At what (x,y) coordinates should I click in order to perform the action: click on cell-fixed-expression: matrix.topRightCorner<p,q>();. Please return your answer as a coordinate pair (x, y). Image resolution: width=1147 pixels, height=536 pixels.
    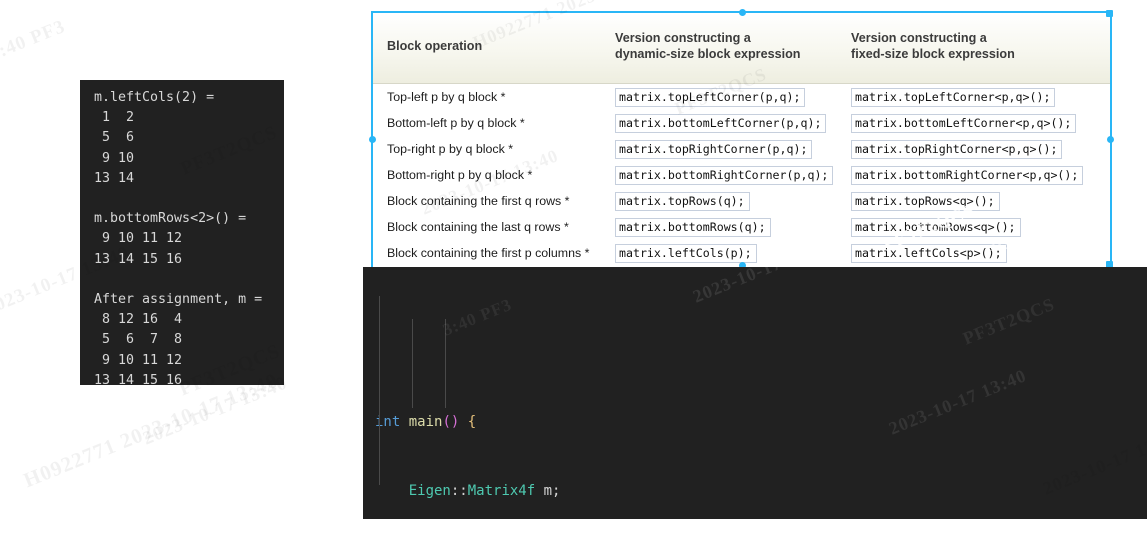
    Looking at the image, I should click on (973, 149).